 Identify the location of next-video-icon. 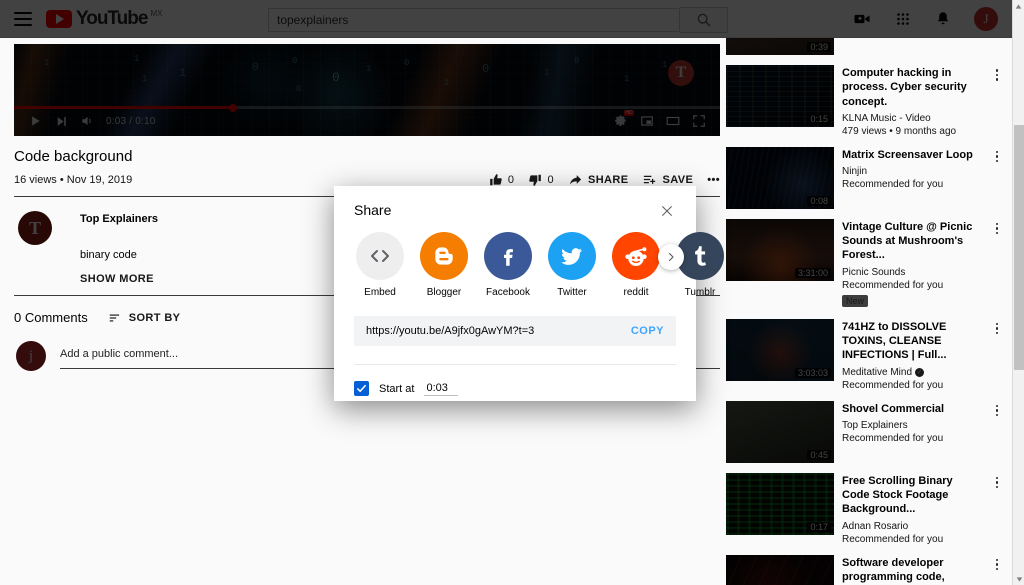
(61, 121).